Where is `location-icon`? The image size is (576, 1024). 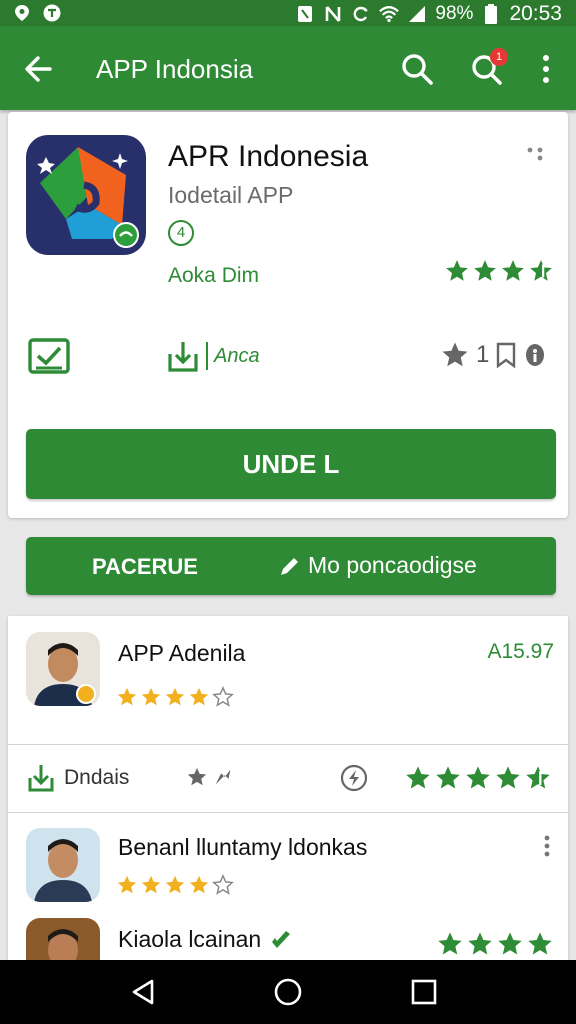
location-icon is located at coordinates (22, 13).